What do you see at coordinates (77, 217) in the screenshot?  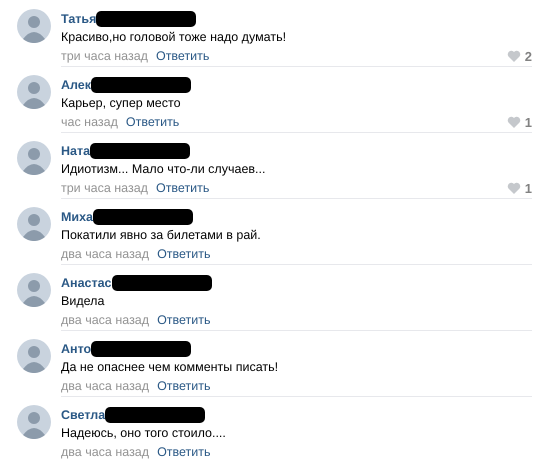 I see `author-name: Миха` at bounding box center [77, 217].